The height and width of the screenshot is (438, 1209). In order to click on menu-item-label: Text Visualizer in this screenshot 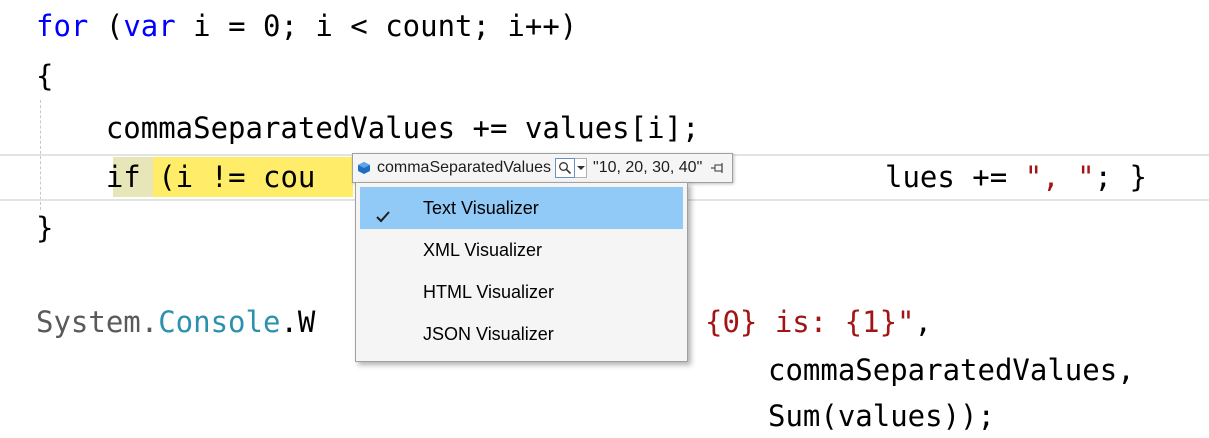, I will do `click(481, 208)`.